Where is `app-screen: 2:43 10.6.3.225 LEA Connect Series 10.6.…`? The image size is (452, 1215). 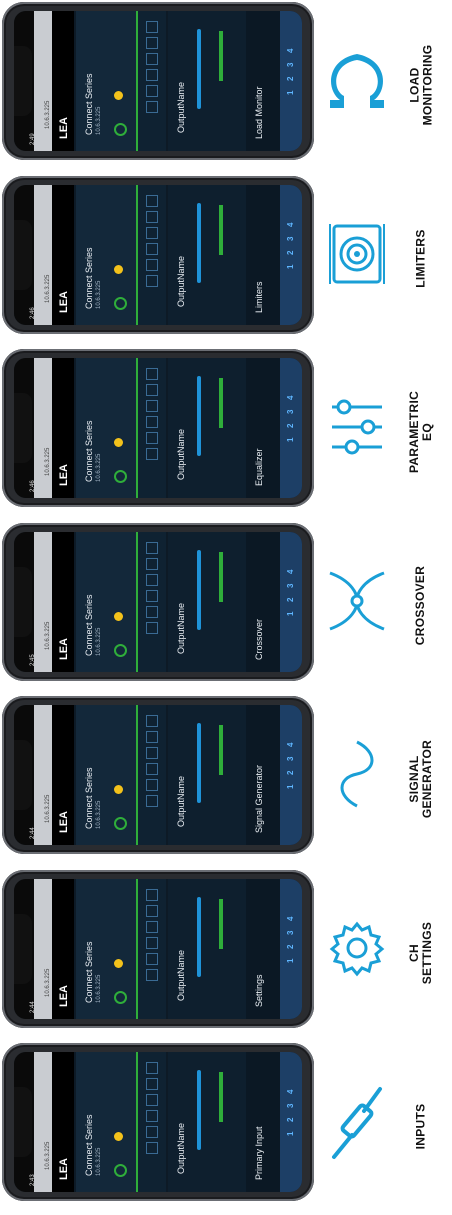 app-screen: 2:43 10.6.3.225 LEA Connect Series 10.6.… is located at coordinates (158, 1122).